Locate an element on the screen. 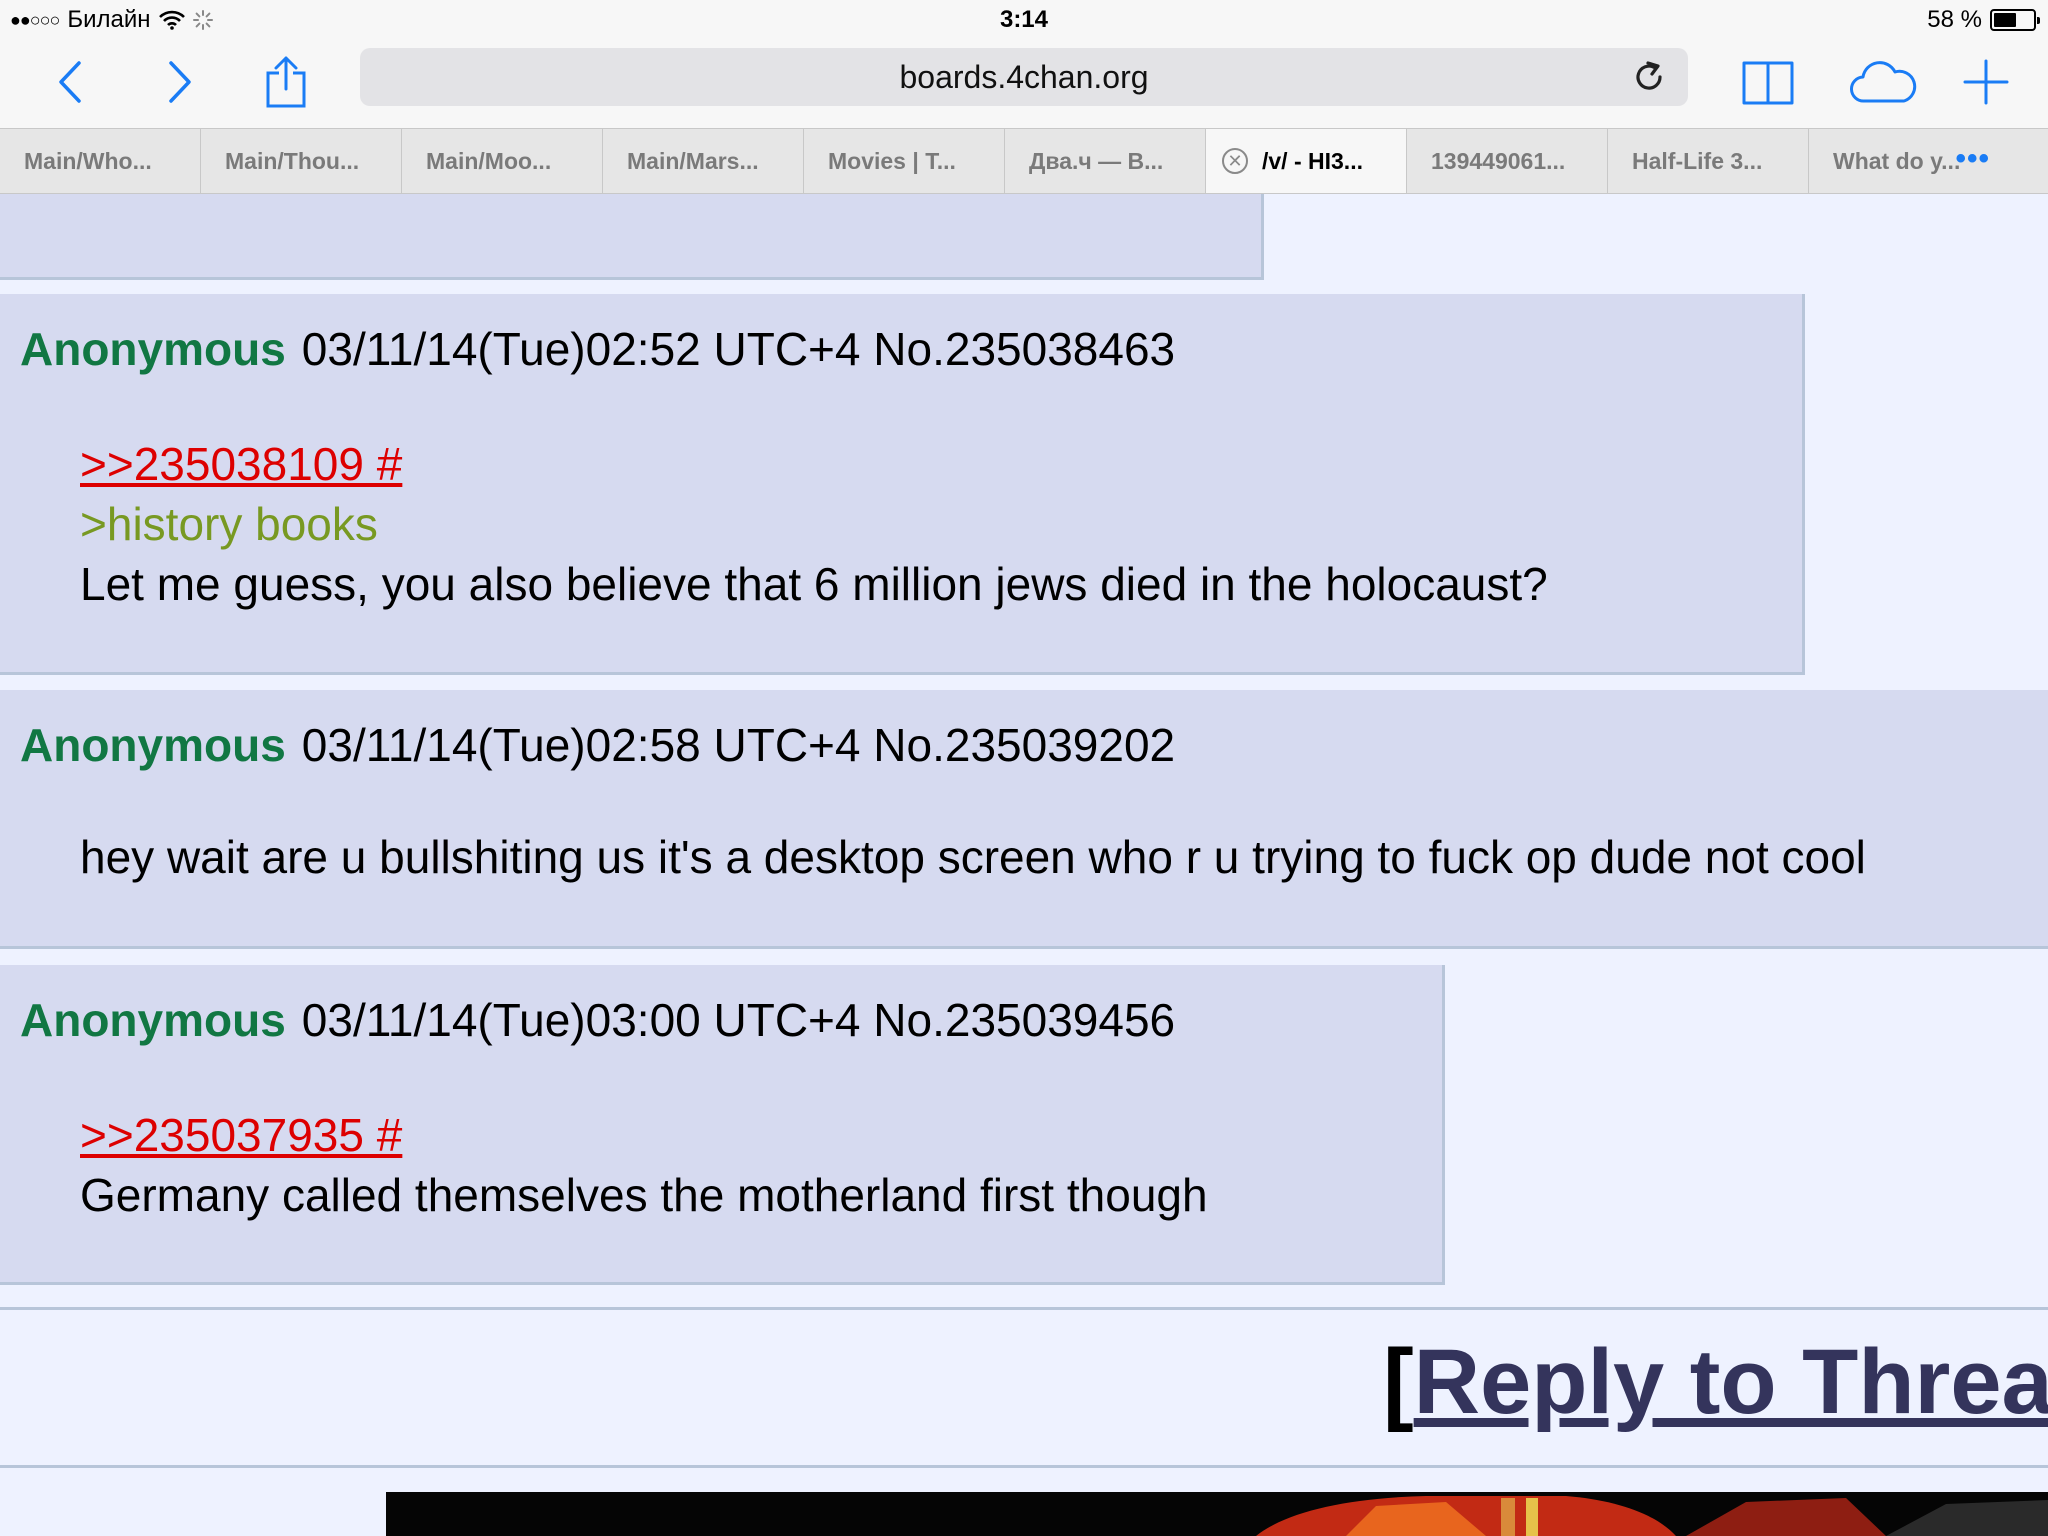 The image size is (2048, 1536). reload-icon is located at coordinates (1649, 77).